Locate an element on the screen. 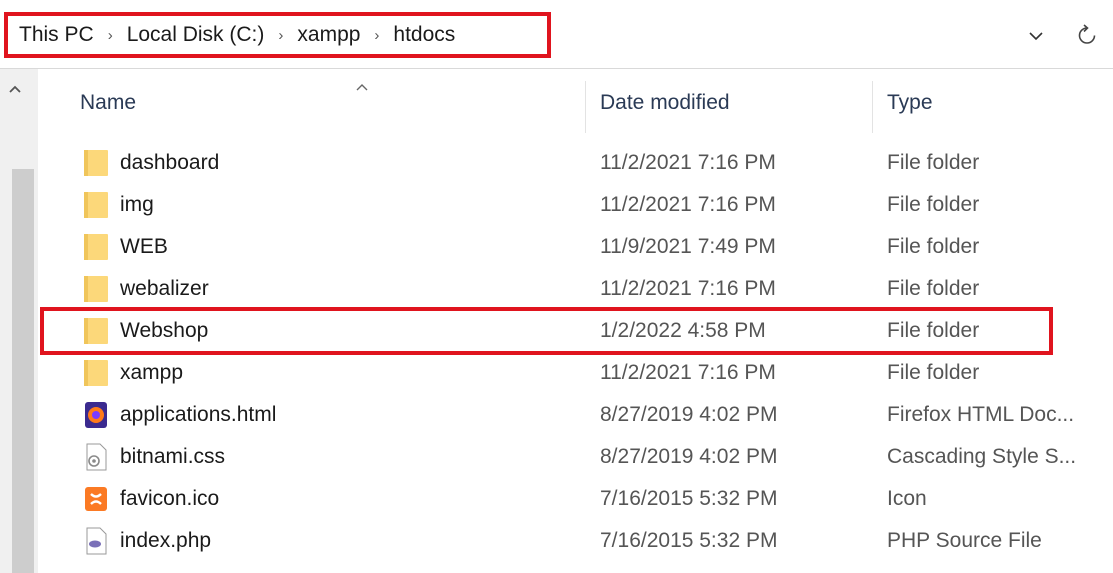  address-dropdown-button is located at coordinates (1036, 36).